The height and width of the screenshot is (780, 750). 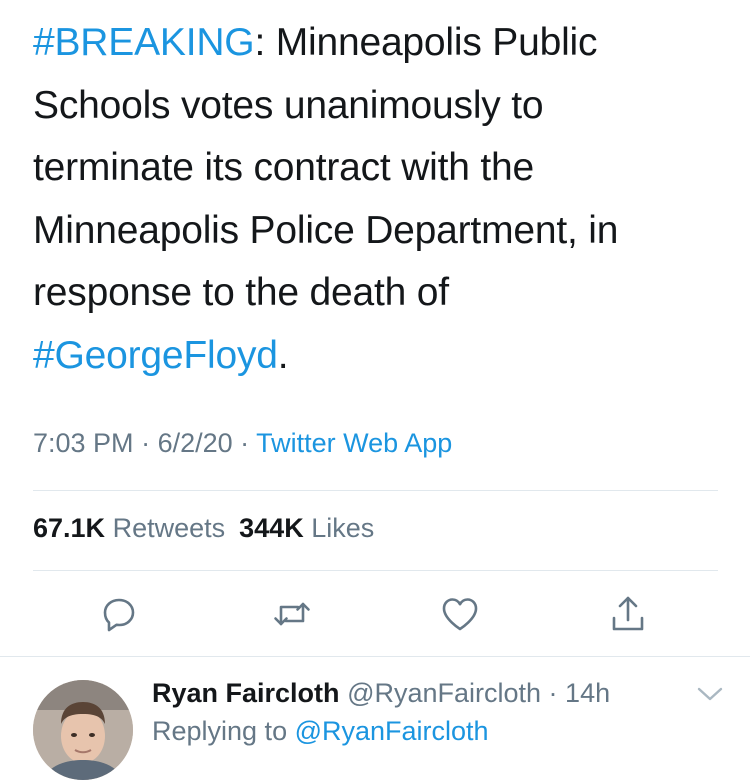 I want to click on retweet-icon, so click(x=292, y=614).